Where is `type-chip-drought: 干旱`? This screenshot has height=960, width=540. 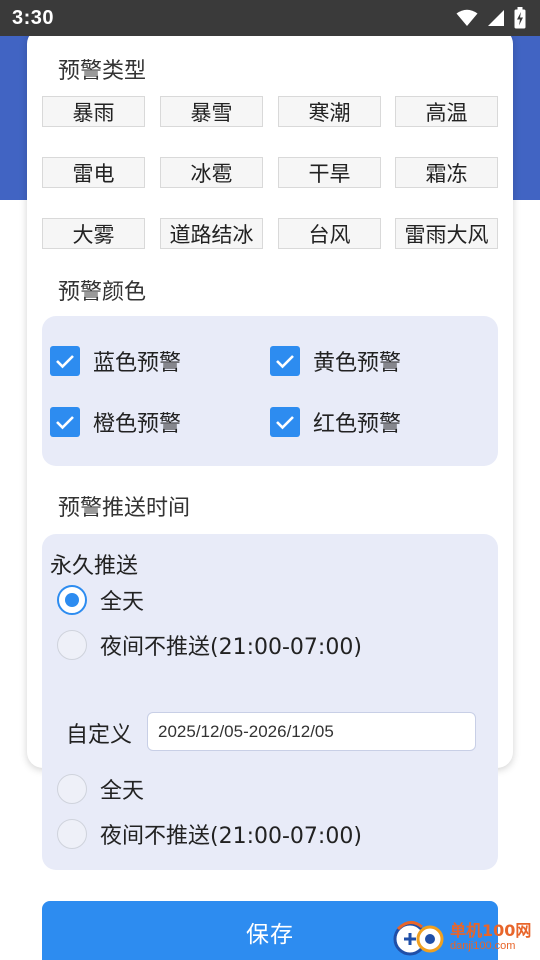 type-chip-drought: 干旱 is located at coordinates (329, 172).